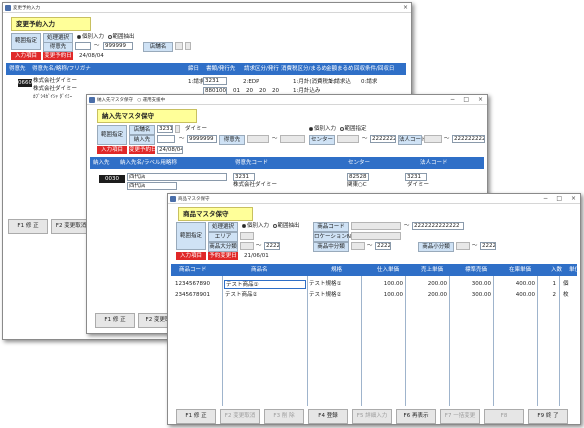 The height and width of the screenshot is (428, 584). Describe the element at coordinates (147, 116) in the screenshot. I see `screen-heading: 納入先マスタ保守` at that location.